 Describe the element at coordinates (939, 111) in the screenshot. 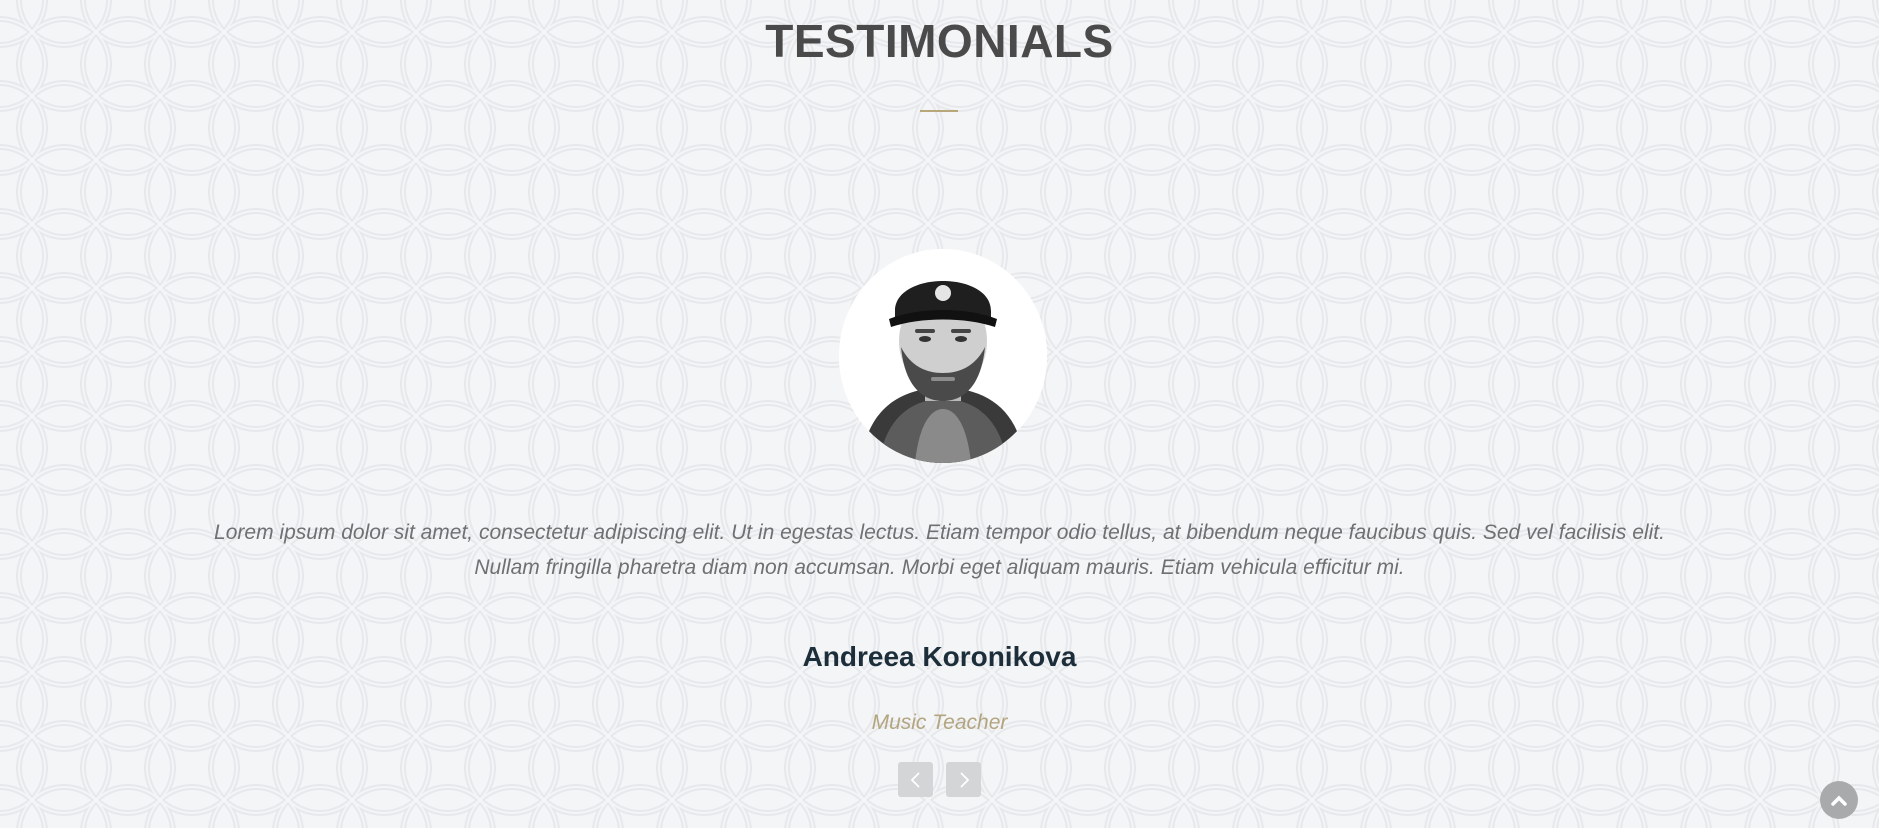

I see `title-divider` at that location.